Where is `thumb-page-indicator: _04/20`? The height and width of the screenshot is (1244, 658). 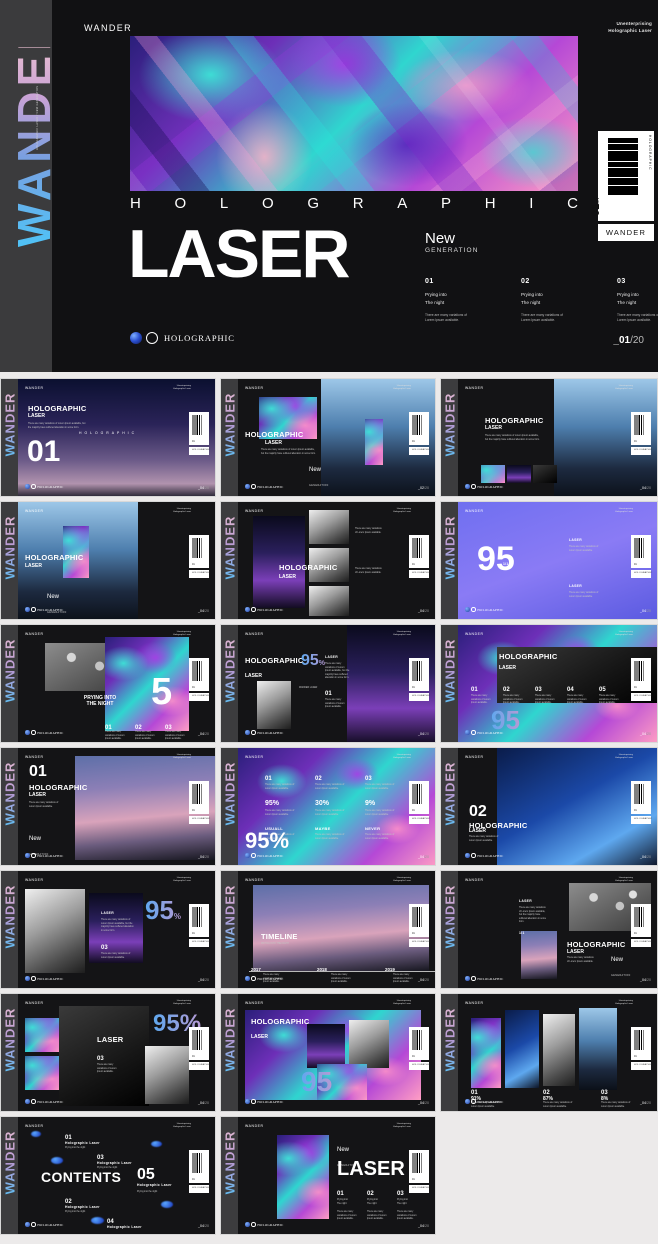
thumb-page-indicator: _04/20 is located at coordinates (423, 1103).